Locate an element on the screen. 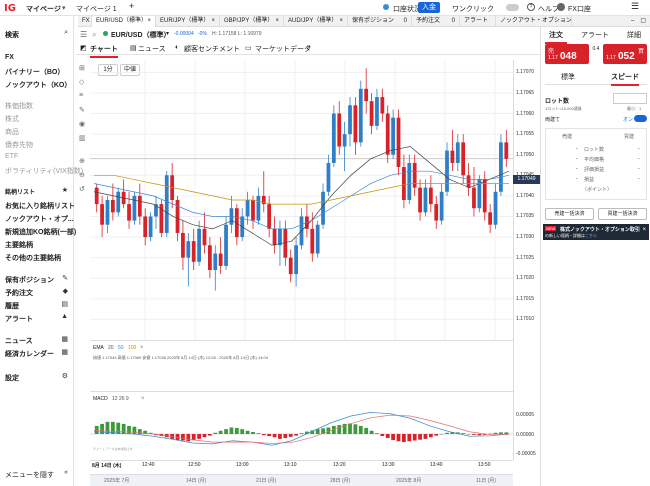  eye-icon: ◉ is located at coordinates (82, 124).